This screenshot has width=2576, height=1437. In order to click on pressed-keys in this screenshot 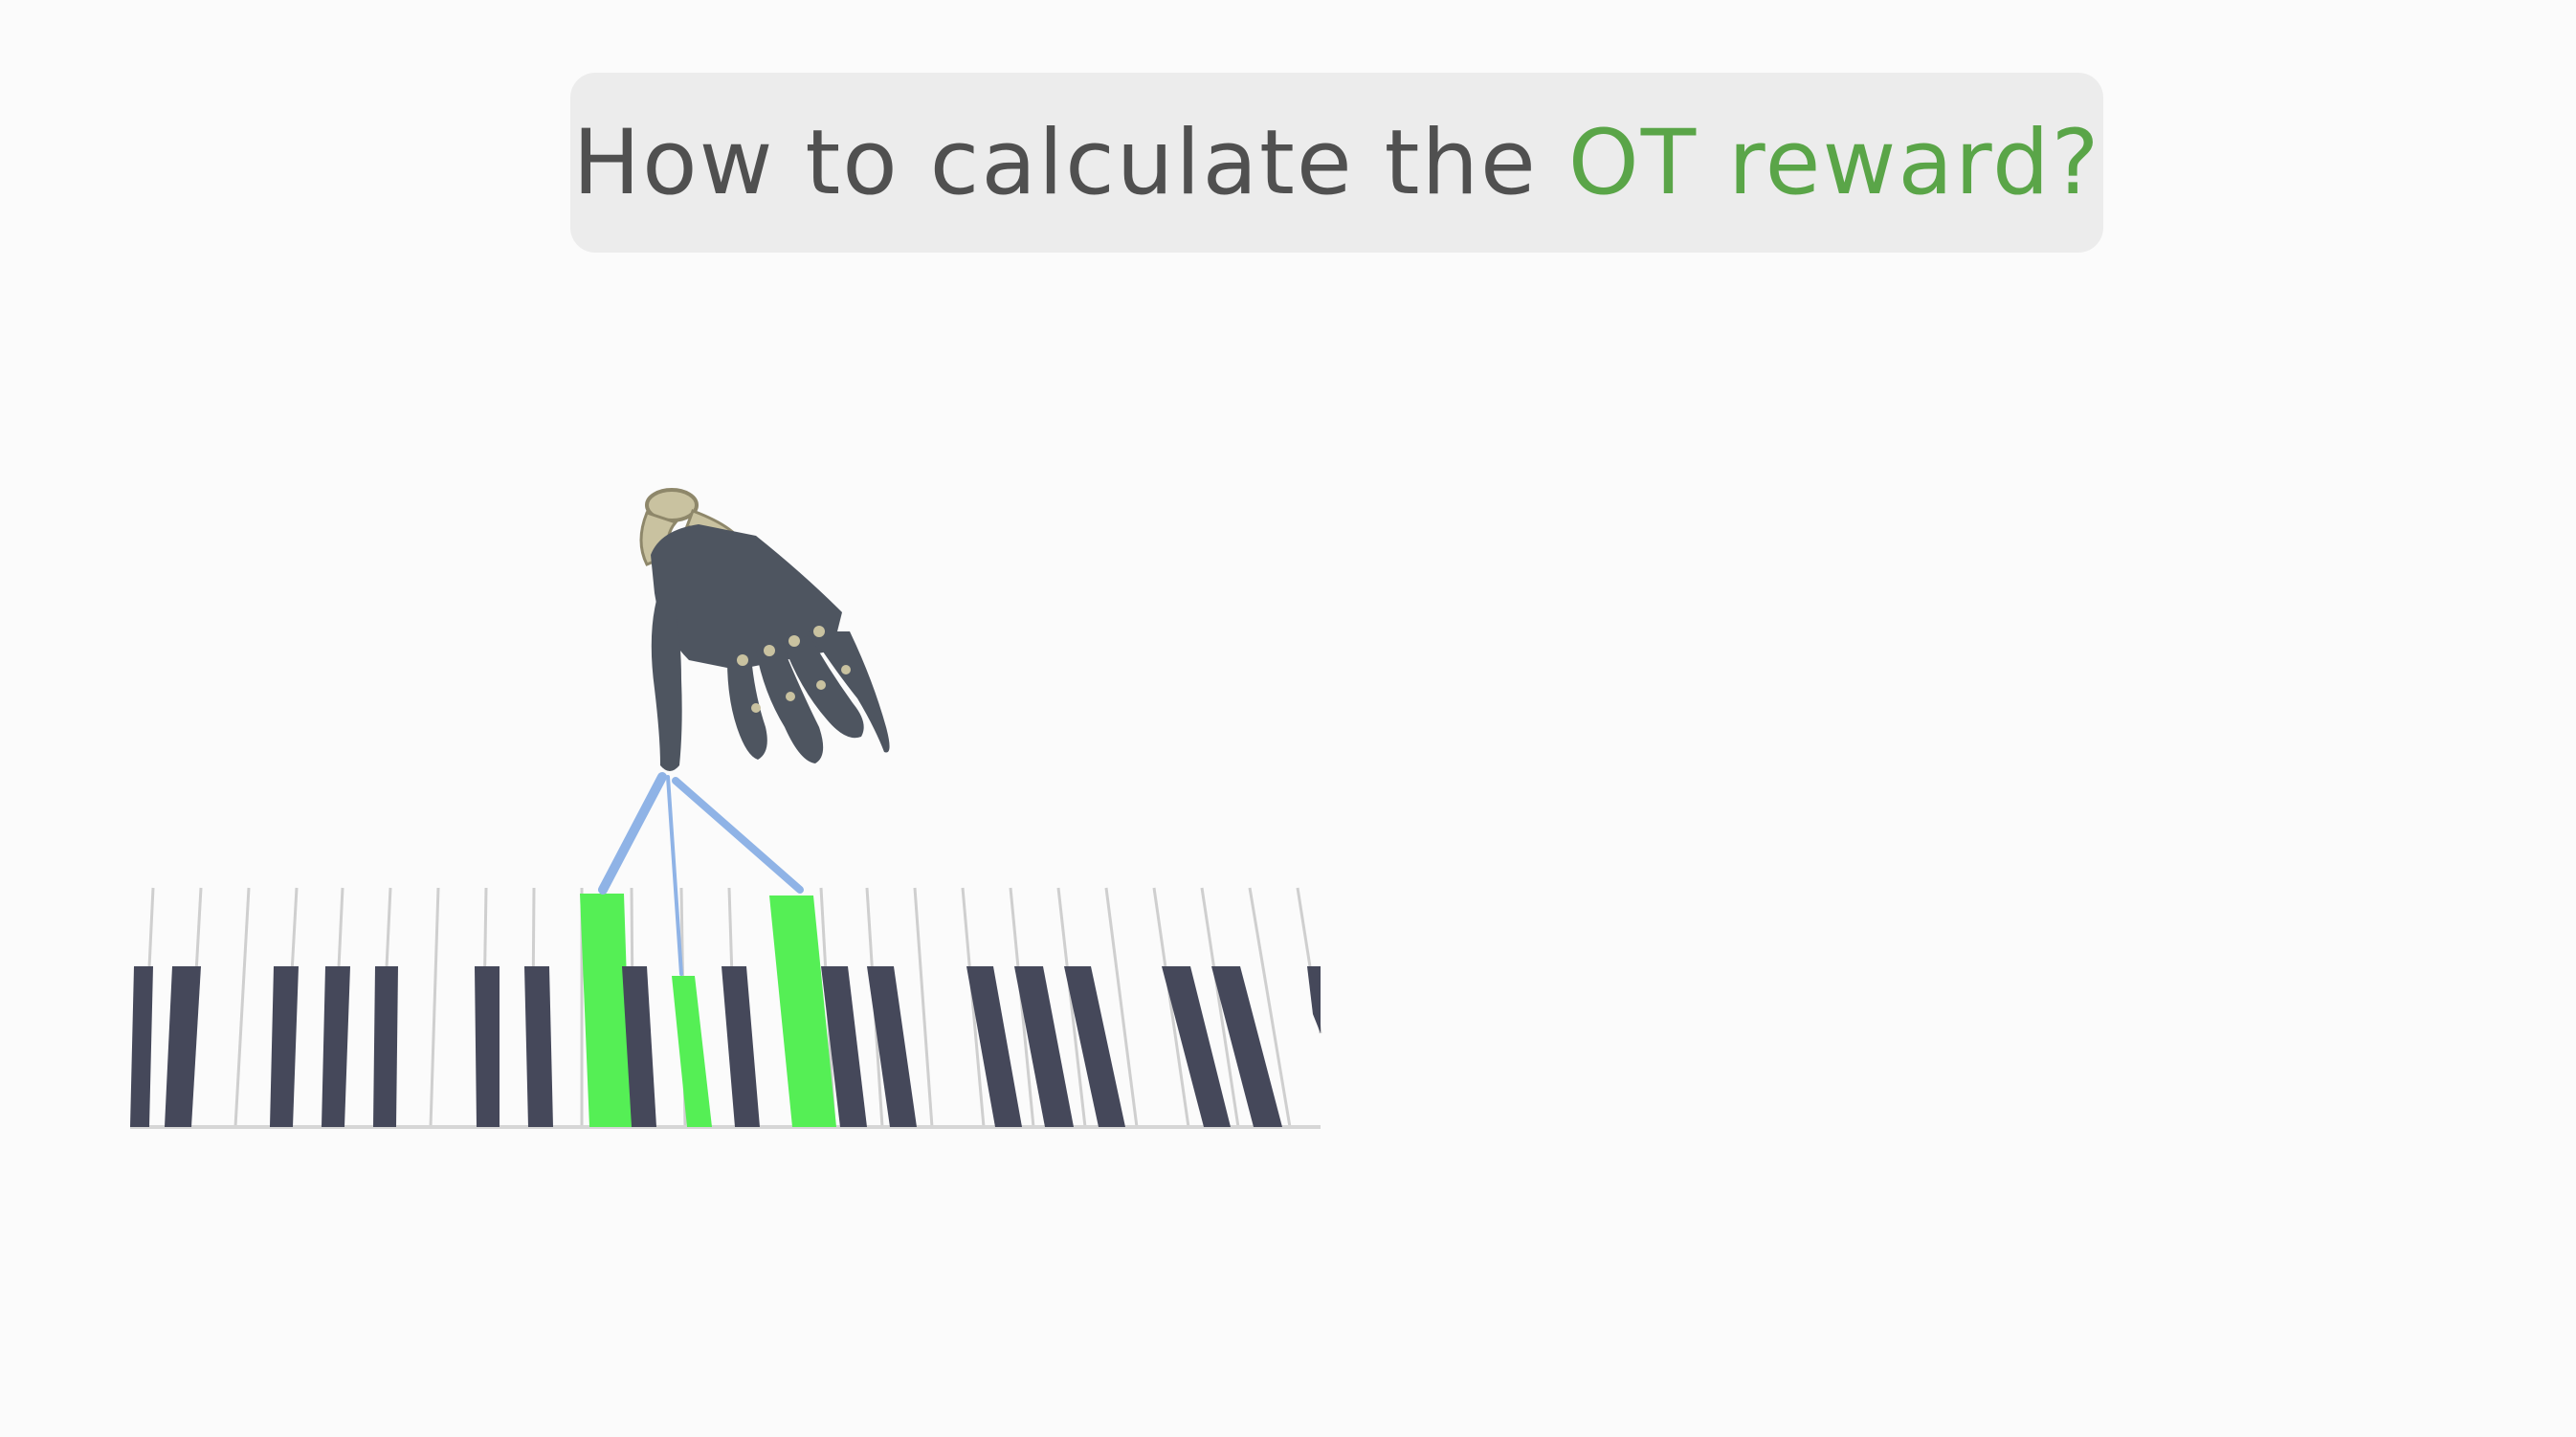, I will do `click(708, 1011)`.